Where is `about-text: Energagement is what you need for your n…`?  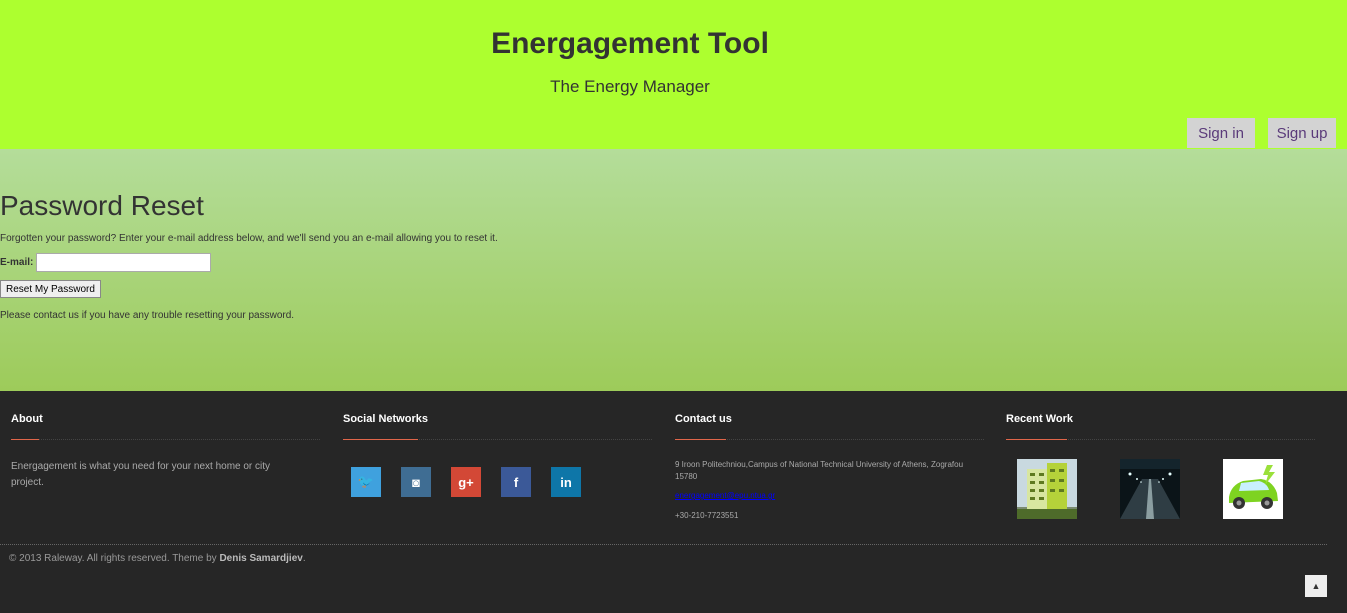 about-text: Energagement is what you need for your n… is located at coordinates (141, 474).